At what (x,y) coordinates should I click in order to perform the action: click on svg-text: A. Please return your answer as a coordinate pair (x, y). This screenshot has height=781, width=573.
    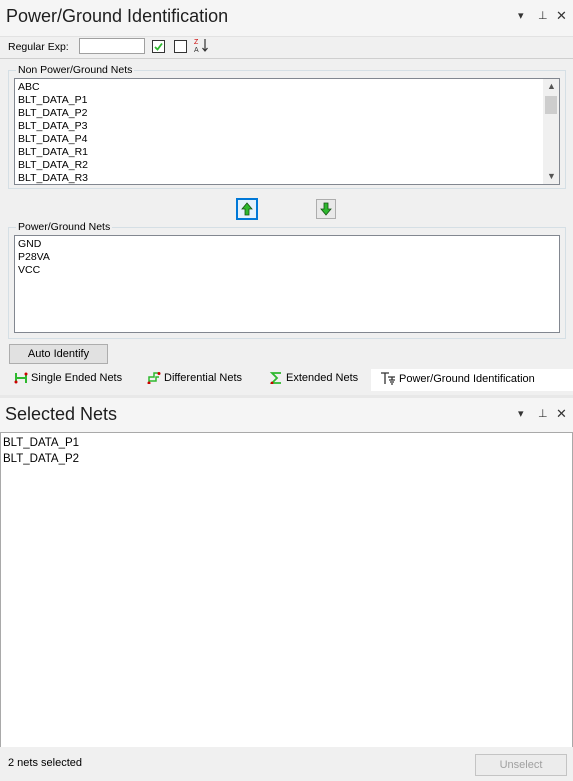
    Looking at the image, I should click on (196, 50).